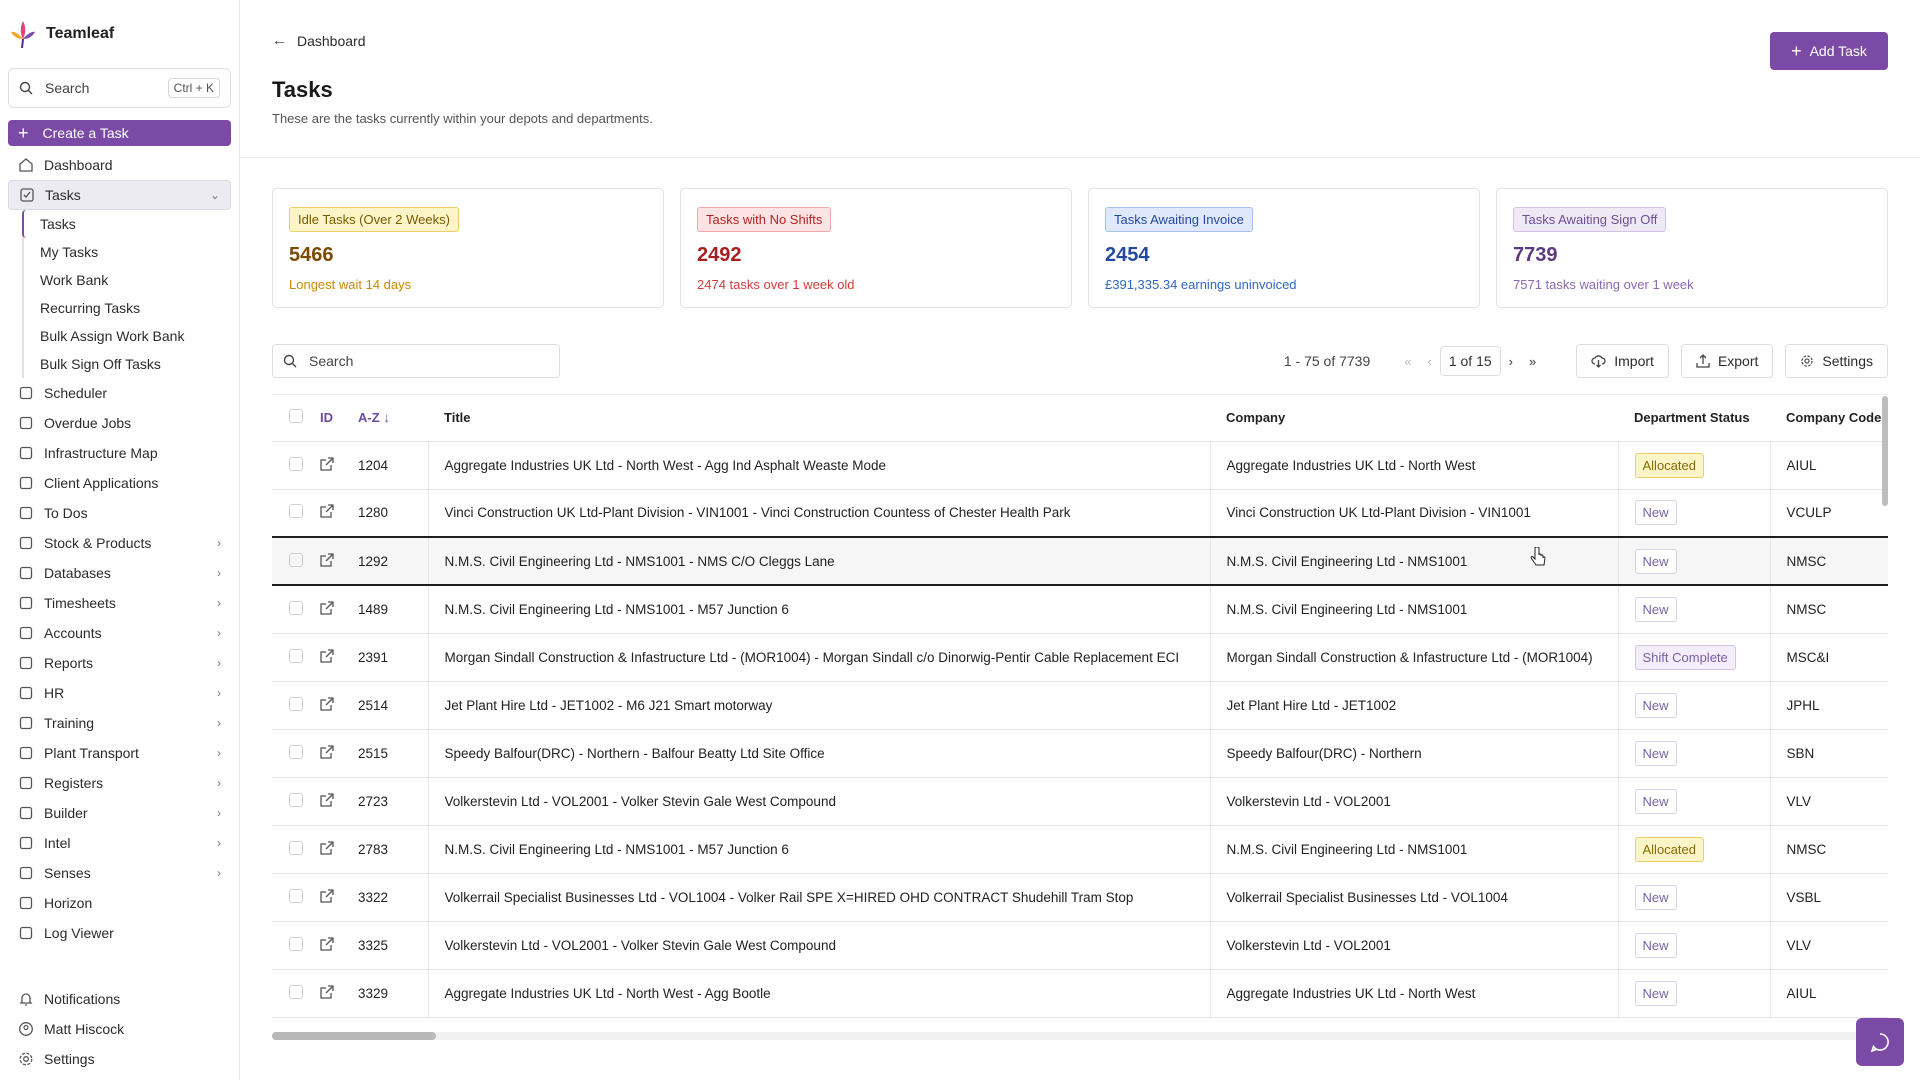 This screenshot has height=1080, width=1920. I want to click on submenu-item-bulk-assign: Bulk Assign Work Bank, so click(127, 336).